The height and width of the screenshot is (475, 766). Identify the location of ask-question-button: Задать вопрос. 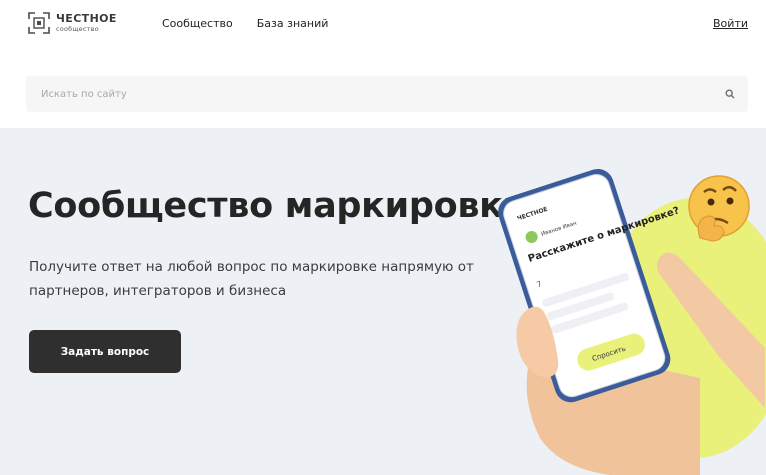
(105, 351).